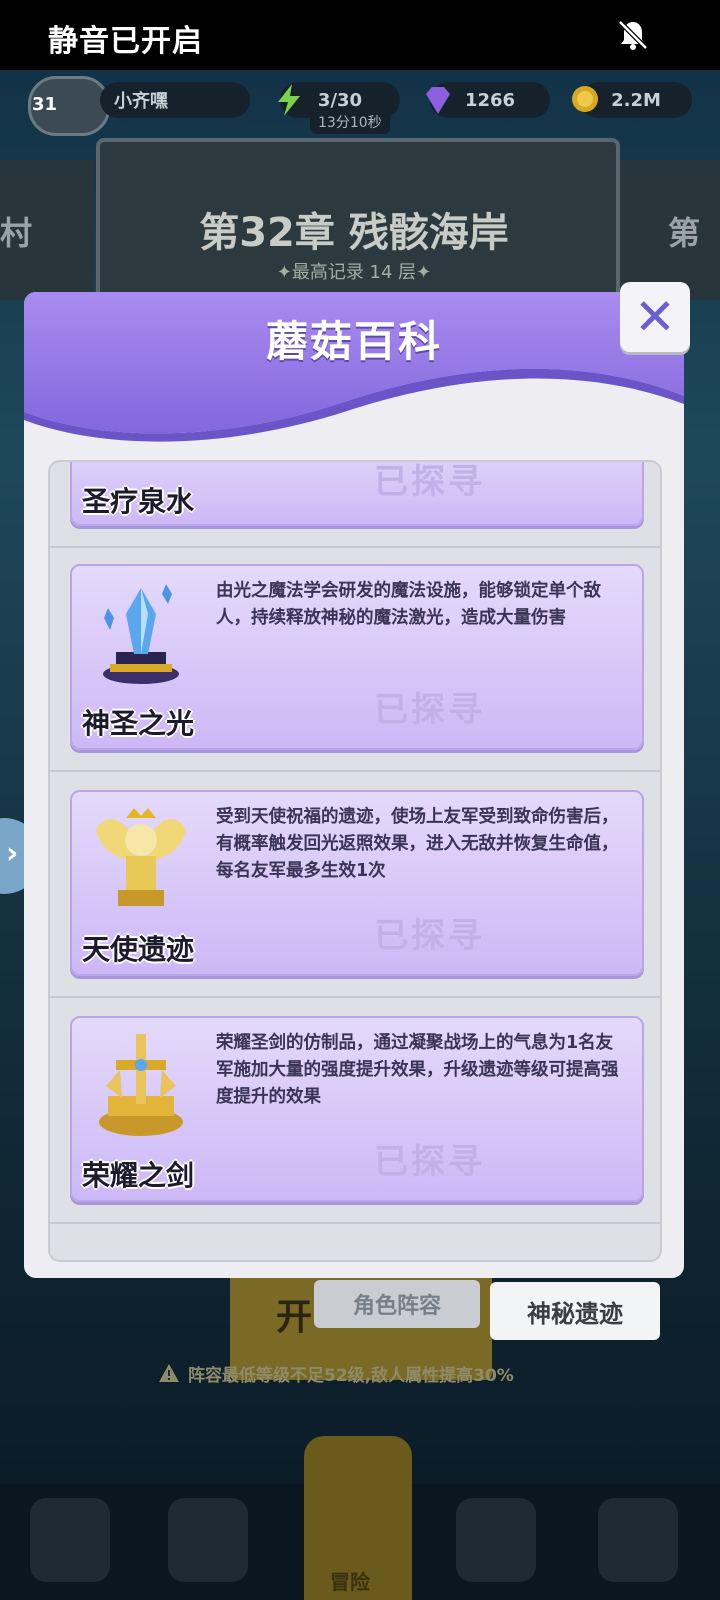  Describe the element at coordinates (350, 1582) in the screenshot. I see `nav-adventure-label: 冒险` at that location.